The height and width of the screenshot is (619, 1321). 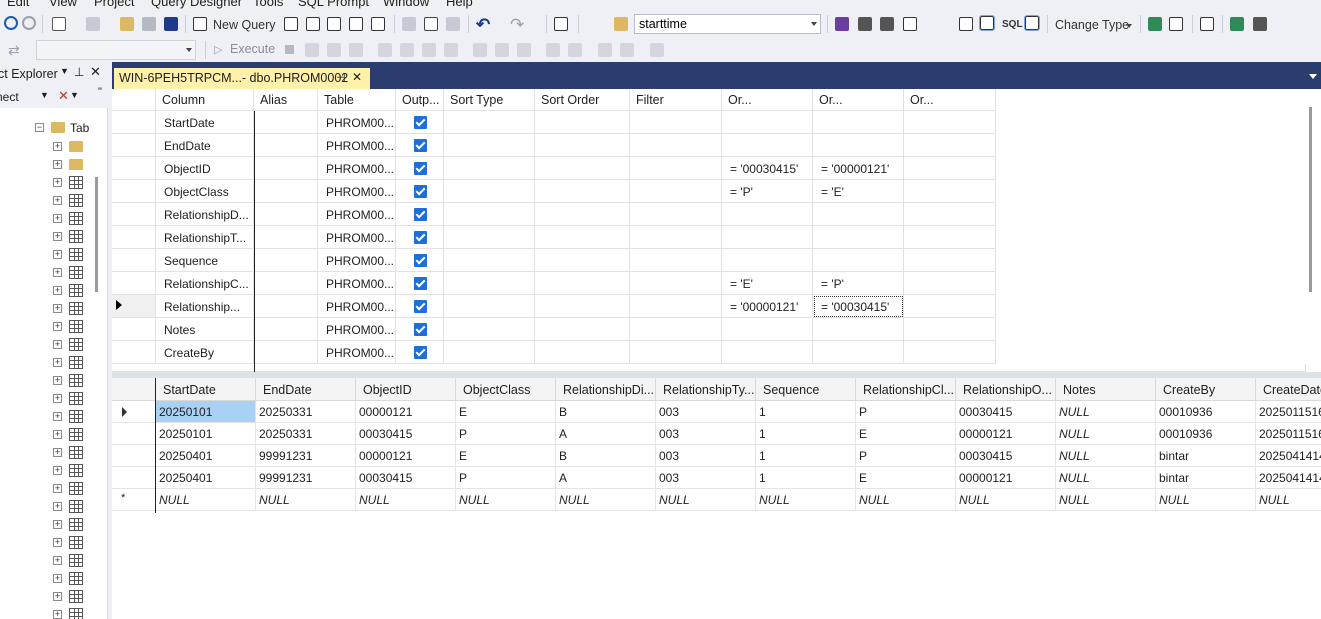 I want to click on results-to-grid-icon, so click(x=502, y=50).